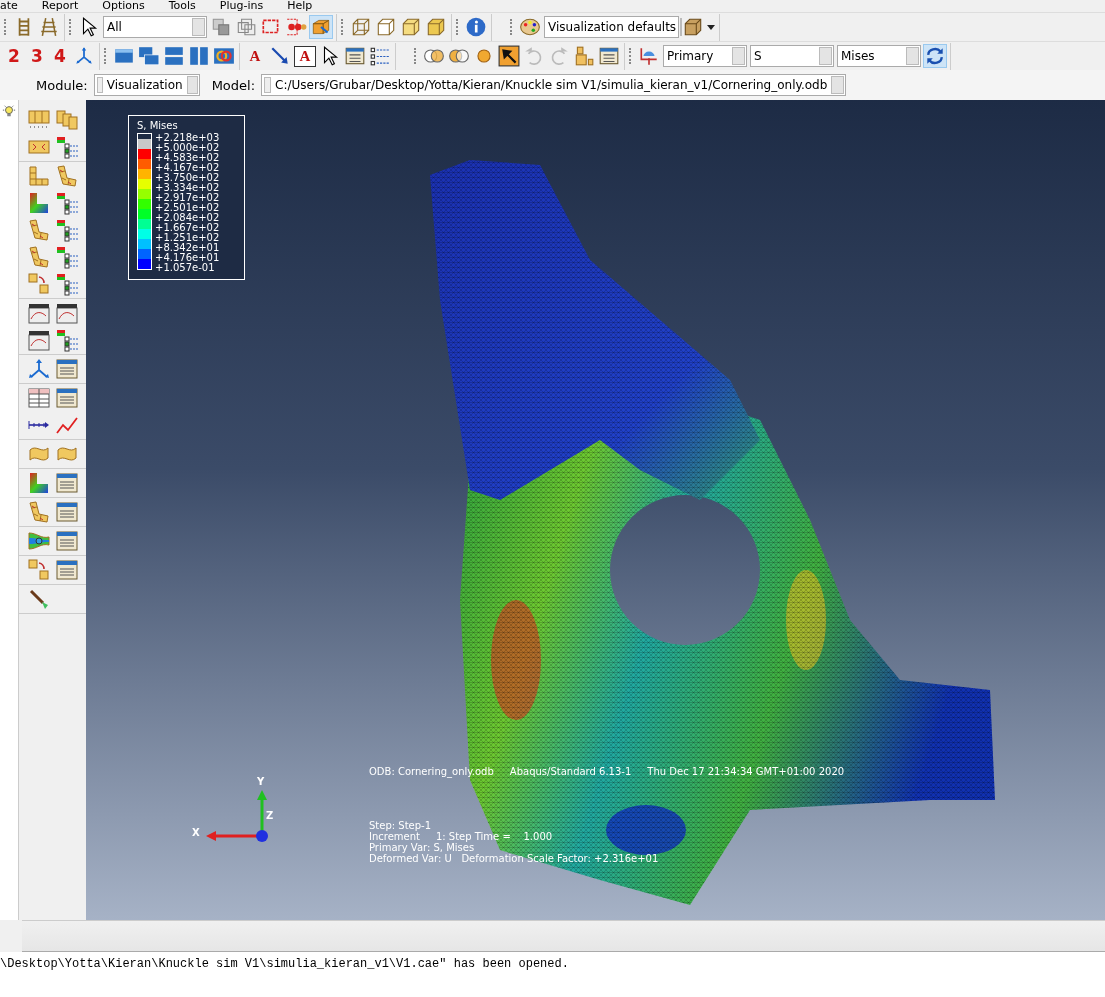 The height and width of the screenshot is (997, 1105). What do you see at coordinates (67, 147) in the screenshot?
I see `layer-list-icon` at bounding box center [67, 147].